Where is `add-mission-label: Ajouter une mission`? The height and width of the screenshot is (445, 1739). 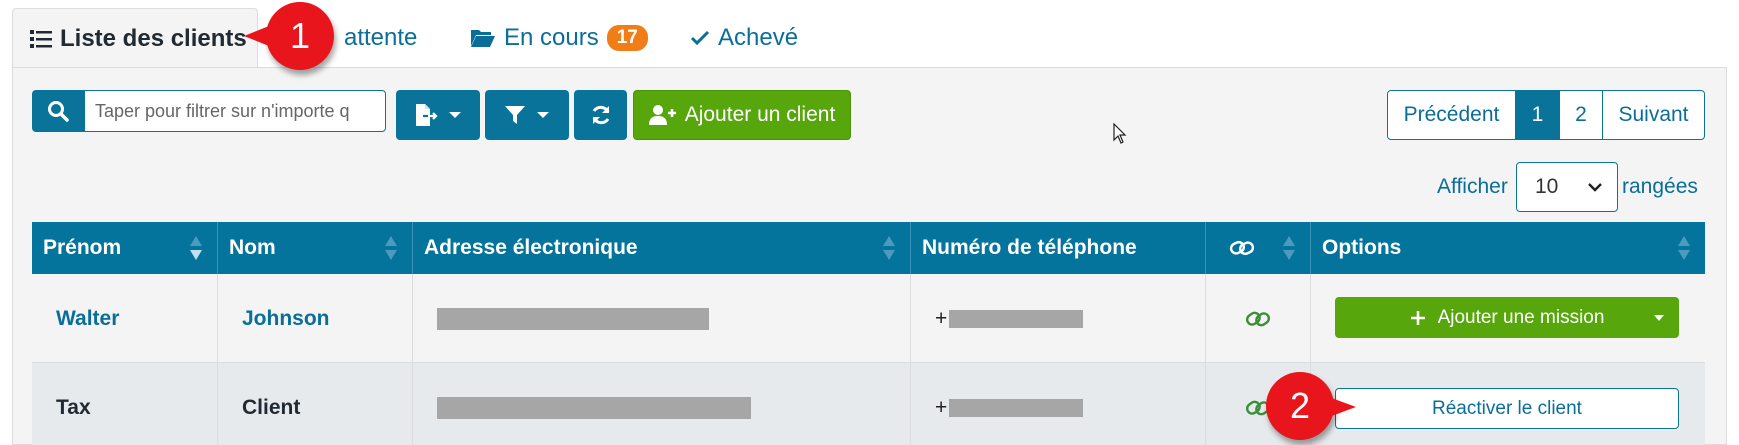 add-mission-label: Ajouter une mission is located at coordinates (1521, 317).